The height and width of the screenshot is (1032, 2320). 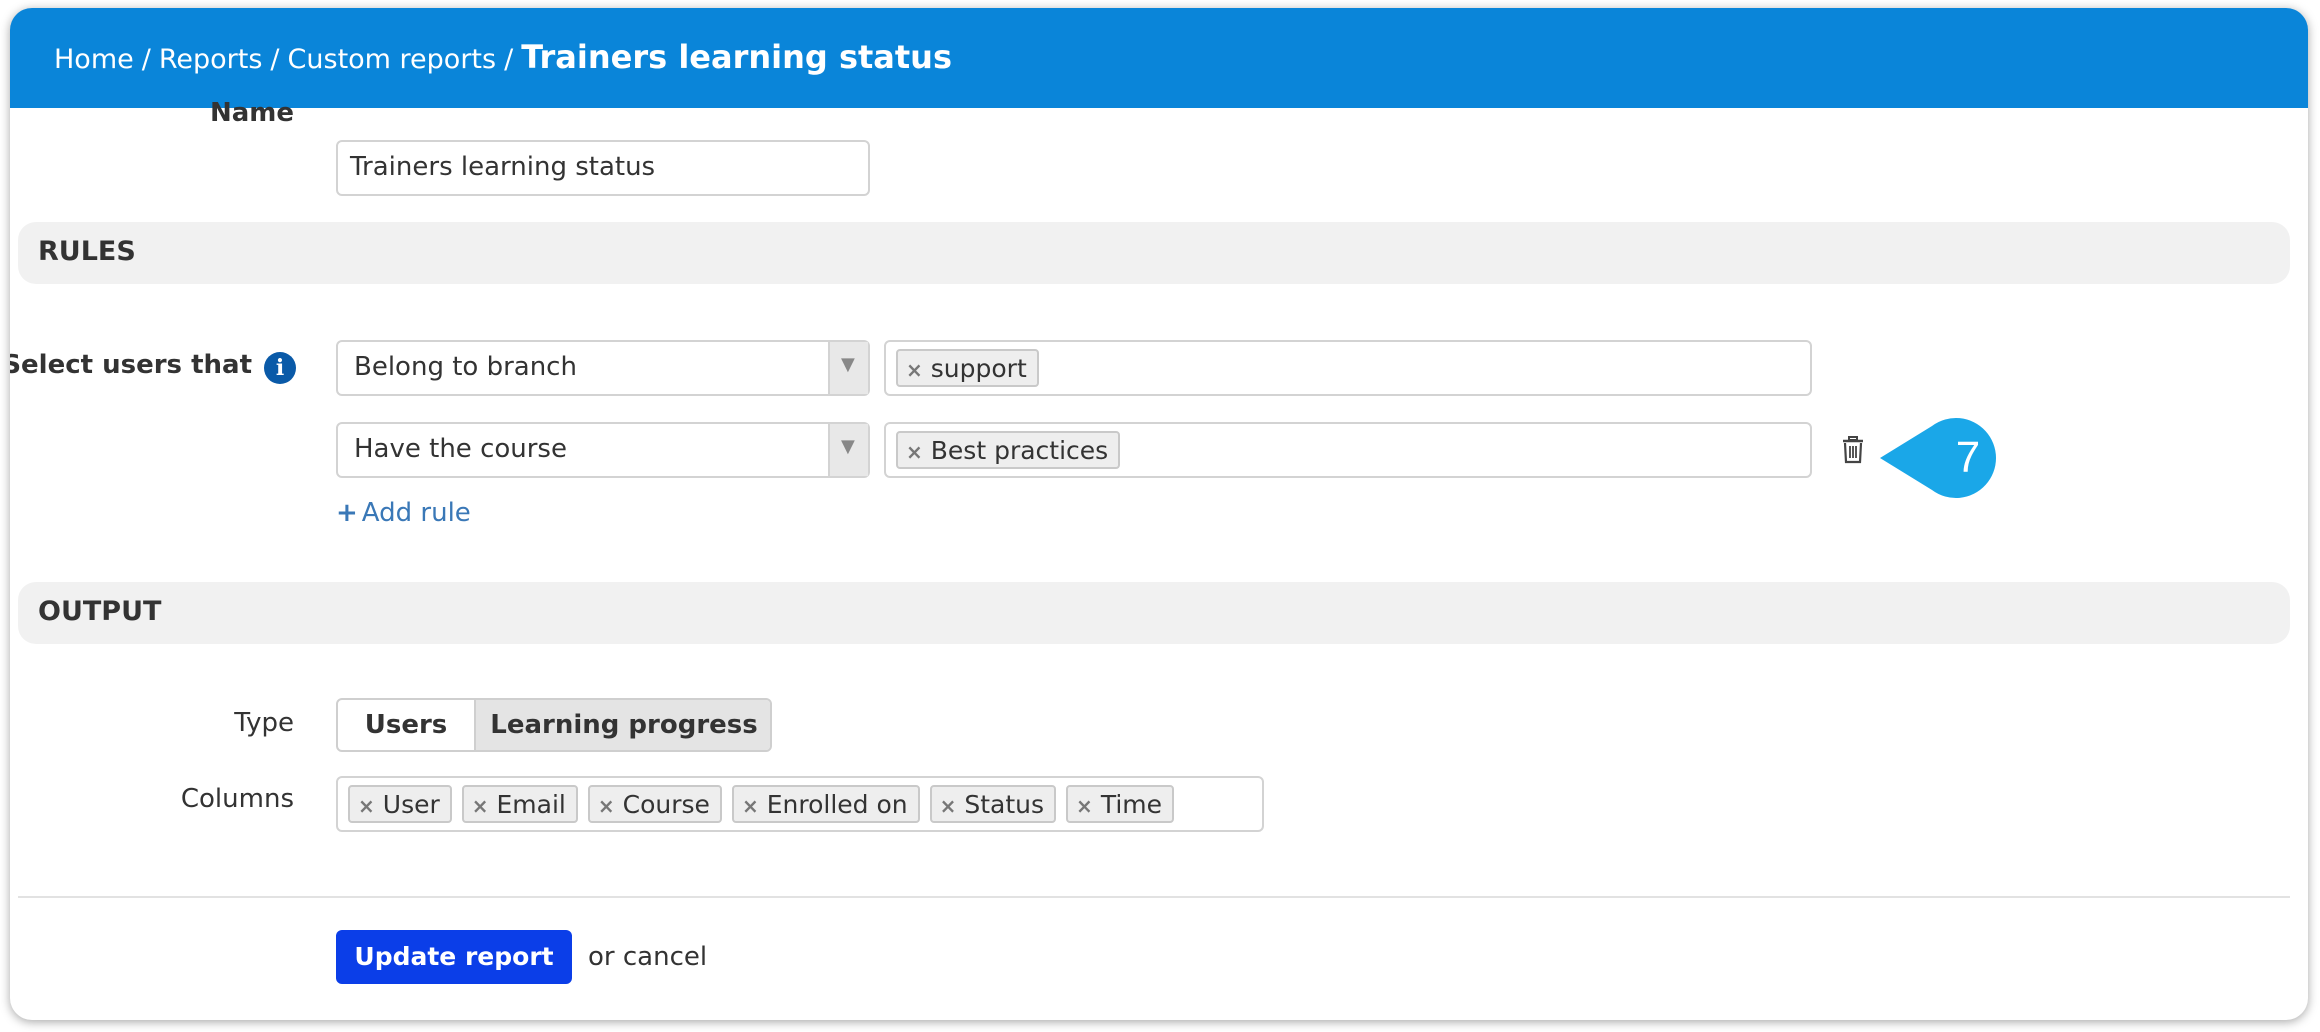 What do you see at coordinates (251, 113) in the screenshot?
I see `name-label: Name` at bounding box center [251, 113].